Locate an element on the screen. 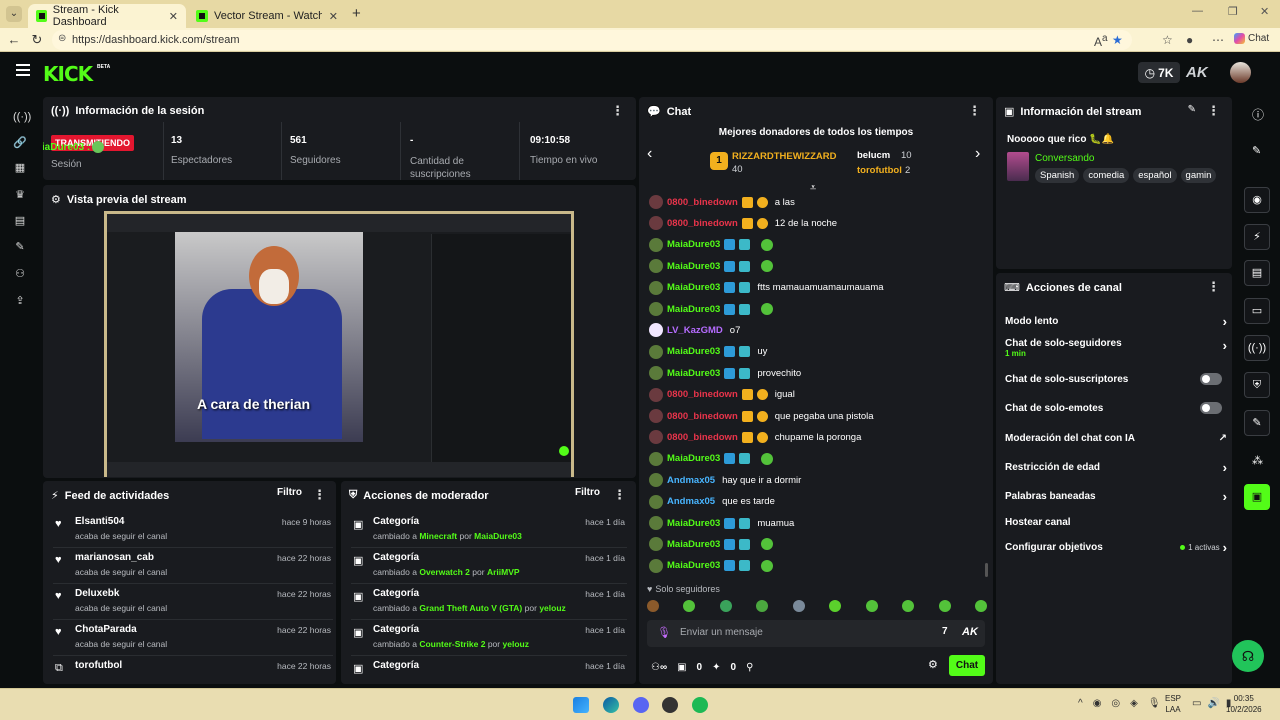 The height and width of the screenshot is (720, 1280). media-tool-icon: ▣ is located at coordinates (1257, 497).